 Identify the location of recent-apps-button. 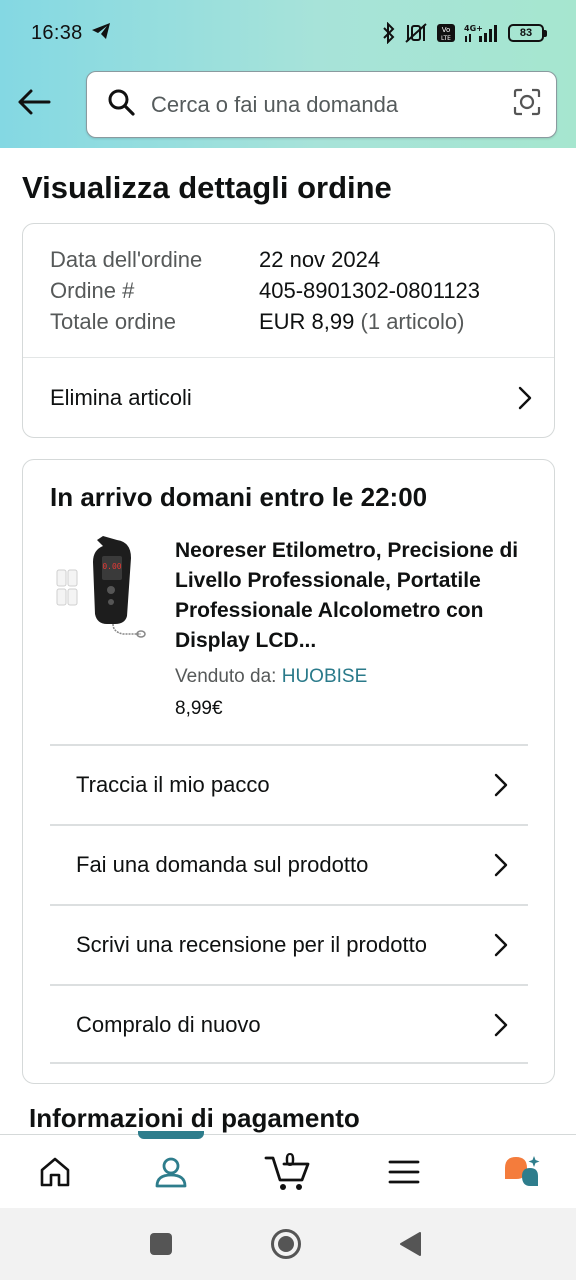
(161, 1244).